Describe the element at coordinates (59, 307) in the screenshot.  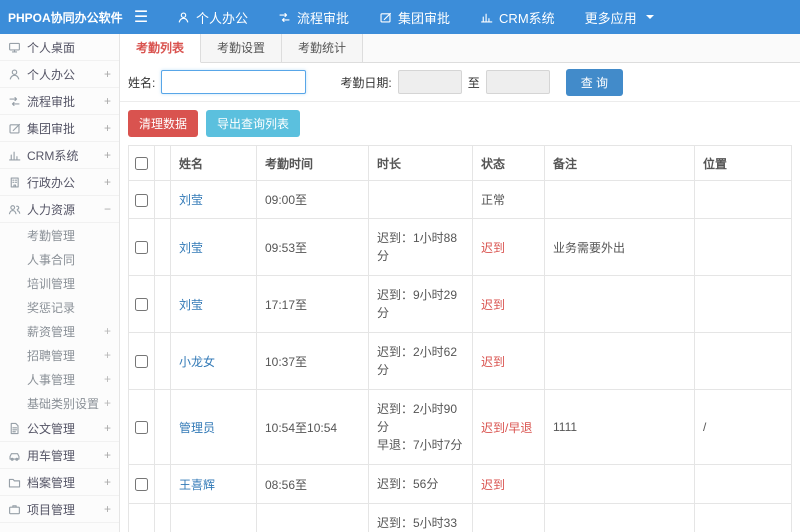
I see `sidebar-subitem-reward-punishment: 奖惩记录` at that location.